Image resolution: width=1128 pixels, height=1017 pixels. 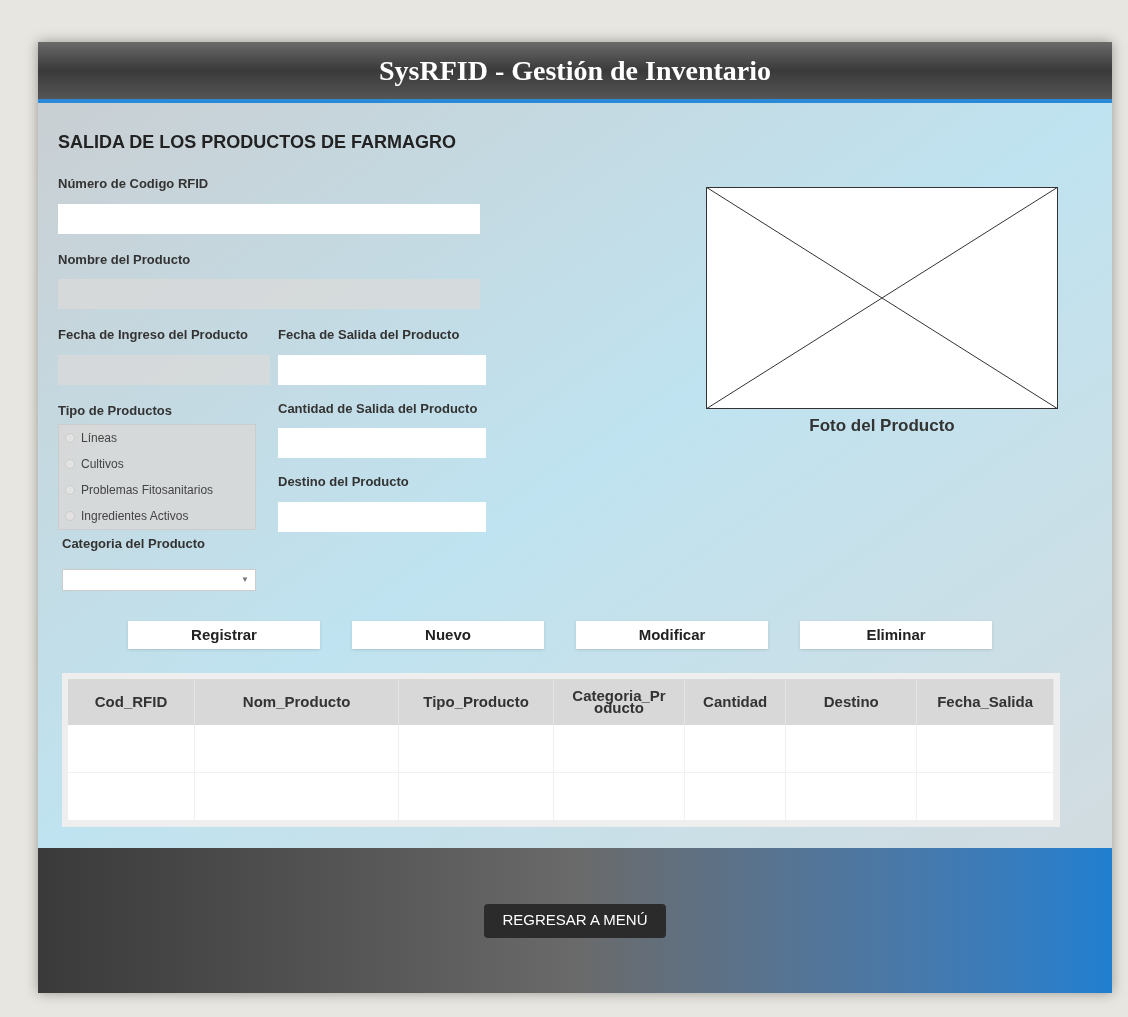 I want to click on action-button: Nuevo, so click(x=448, y=635).